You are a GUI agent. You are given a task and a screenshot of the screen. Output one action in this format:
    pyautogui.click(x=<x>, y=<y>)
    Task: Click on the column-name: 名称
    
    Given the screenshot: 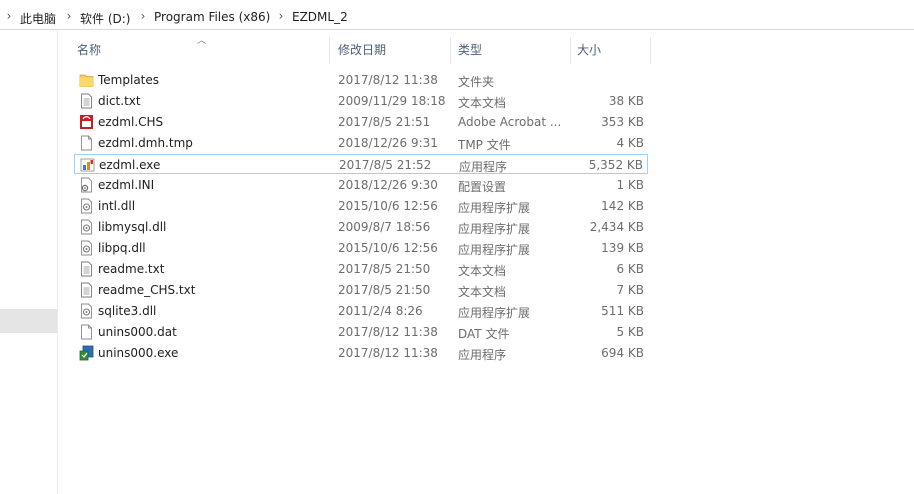 What is the action you would take?
    pyautogui.click(x=89, y=50)
    